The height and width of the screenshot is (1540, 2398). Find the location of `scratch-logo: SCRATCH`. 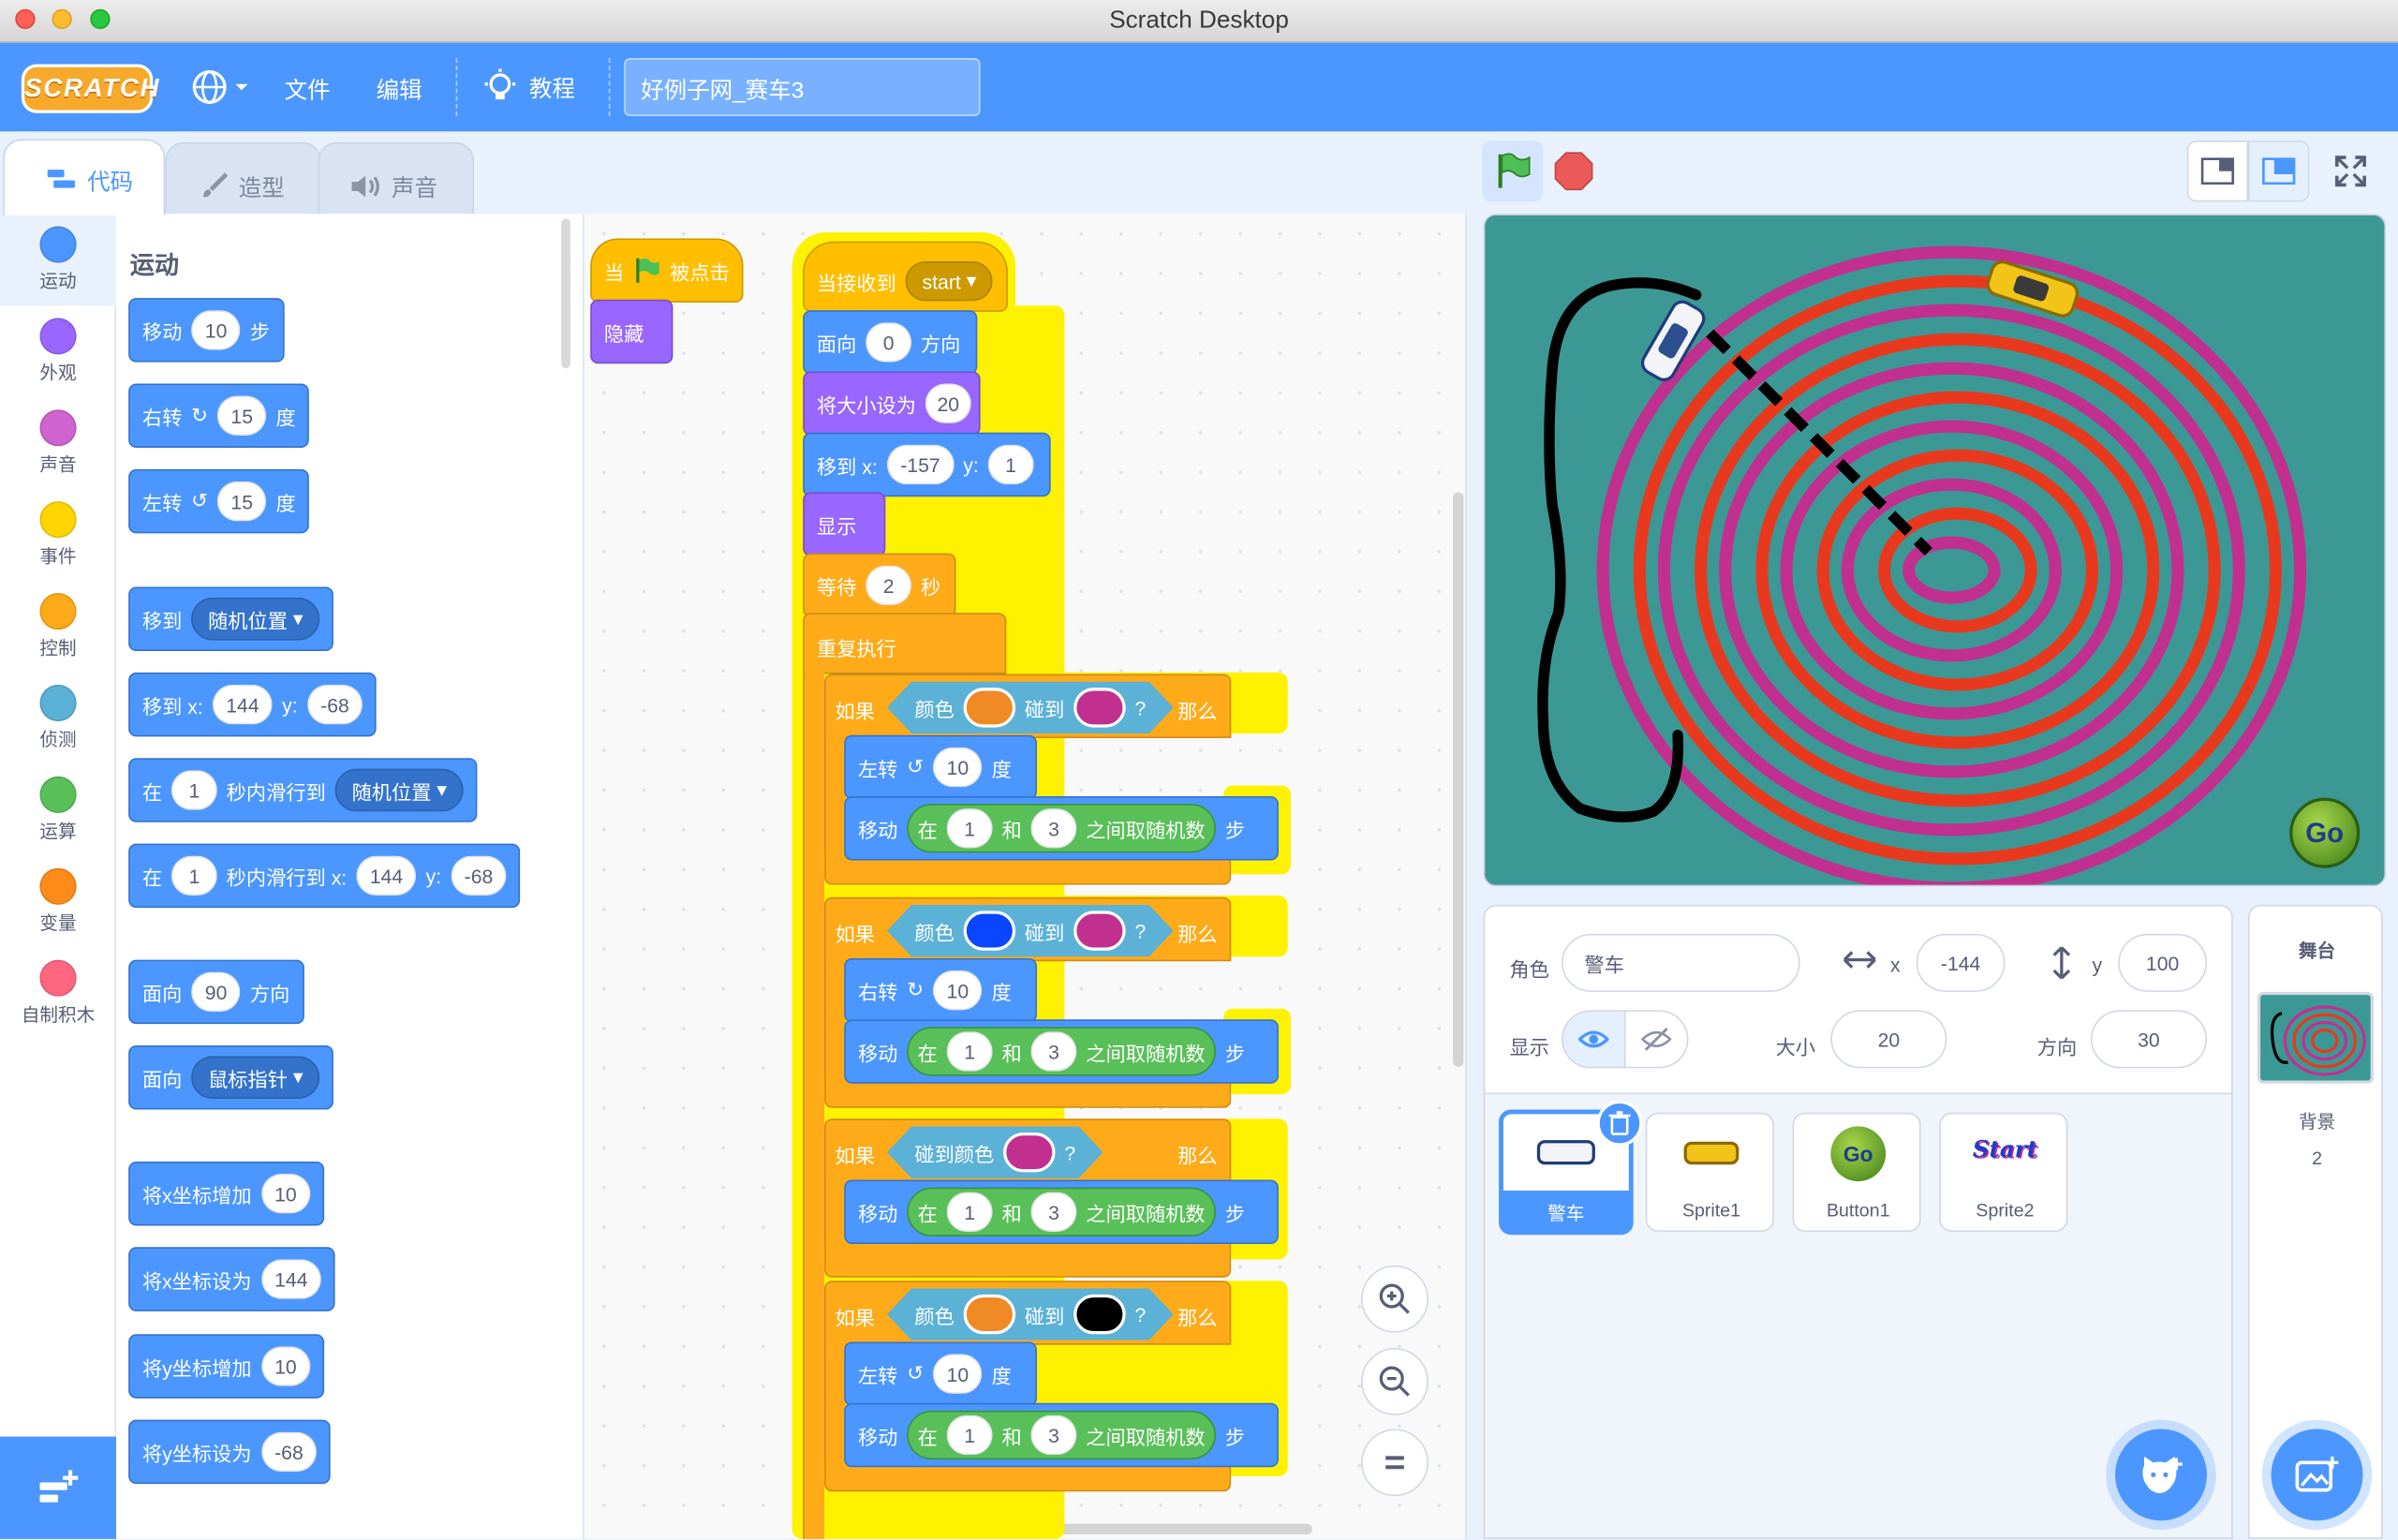

scratch-logo: SCRATCH is located at coordinates (90, 88).